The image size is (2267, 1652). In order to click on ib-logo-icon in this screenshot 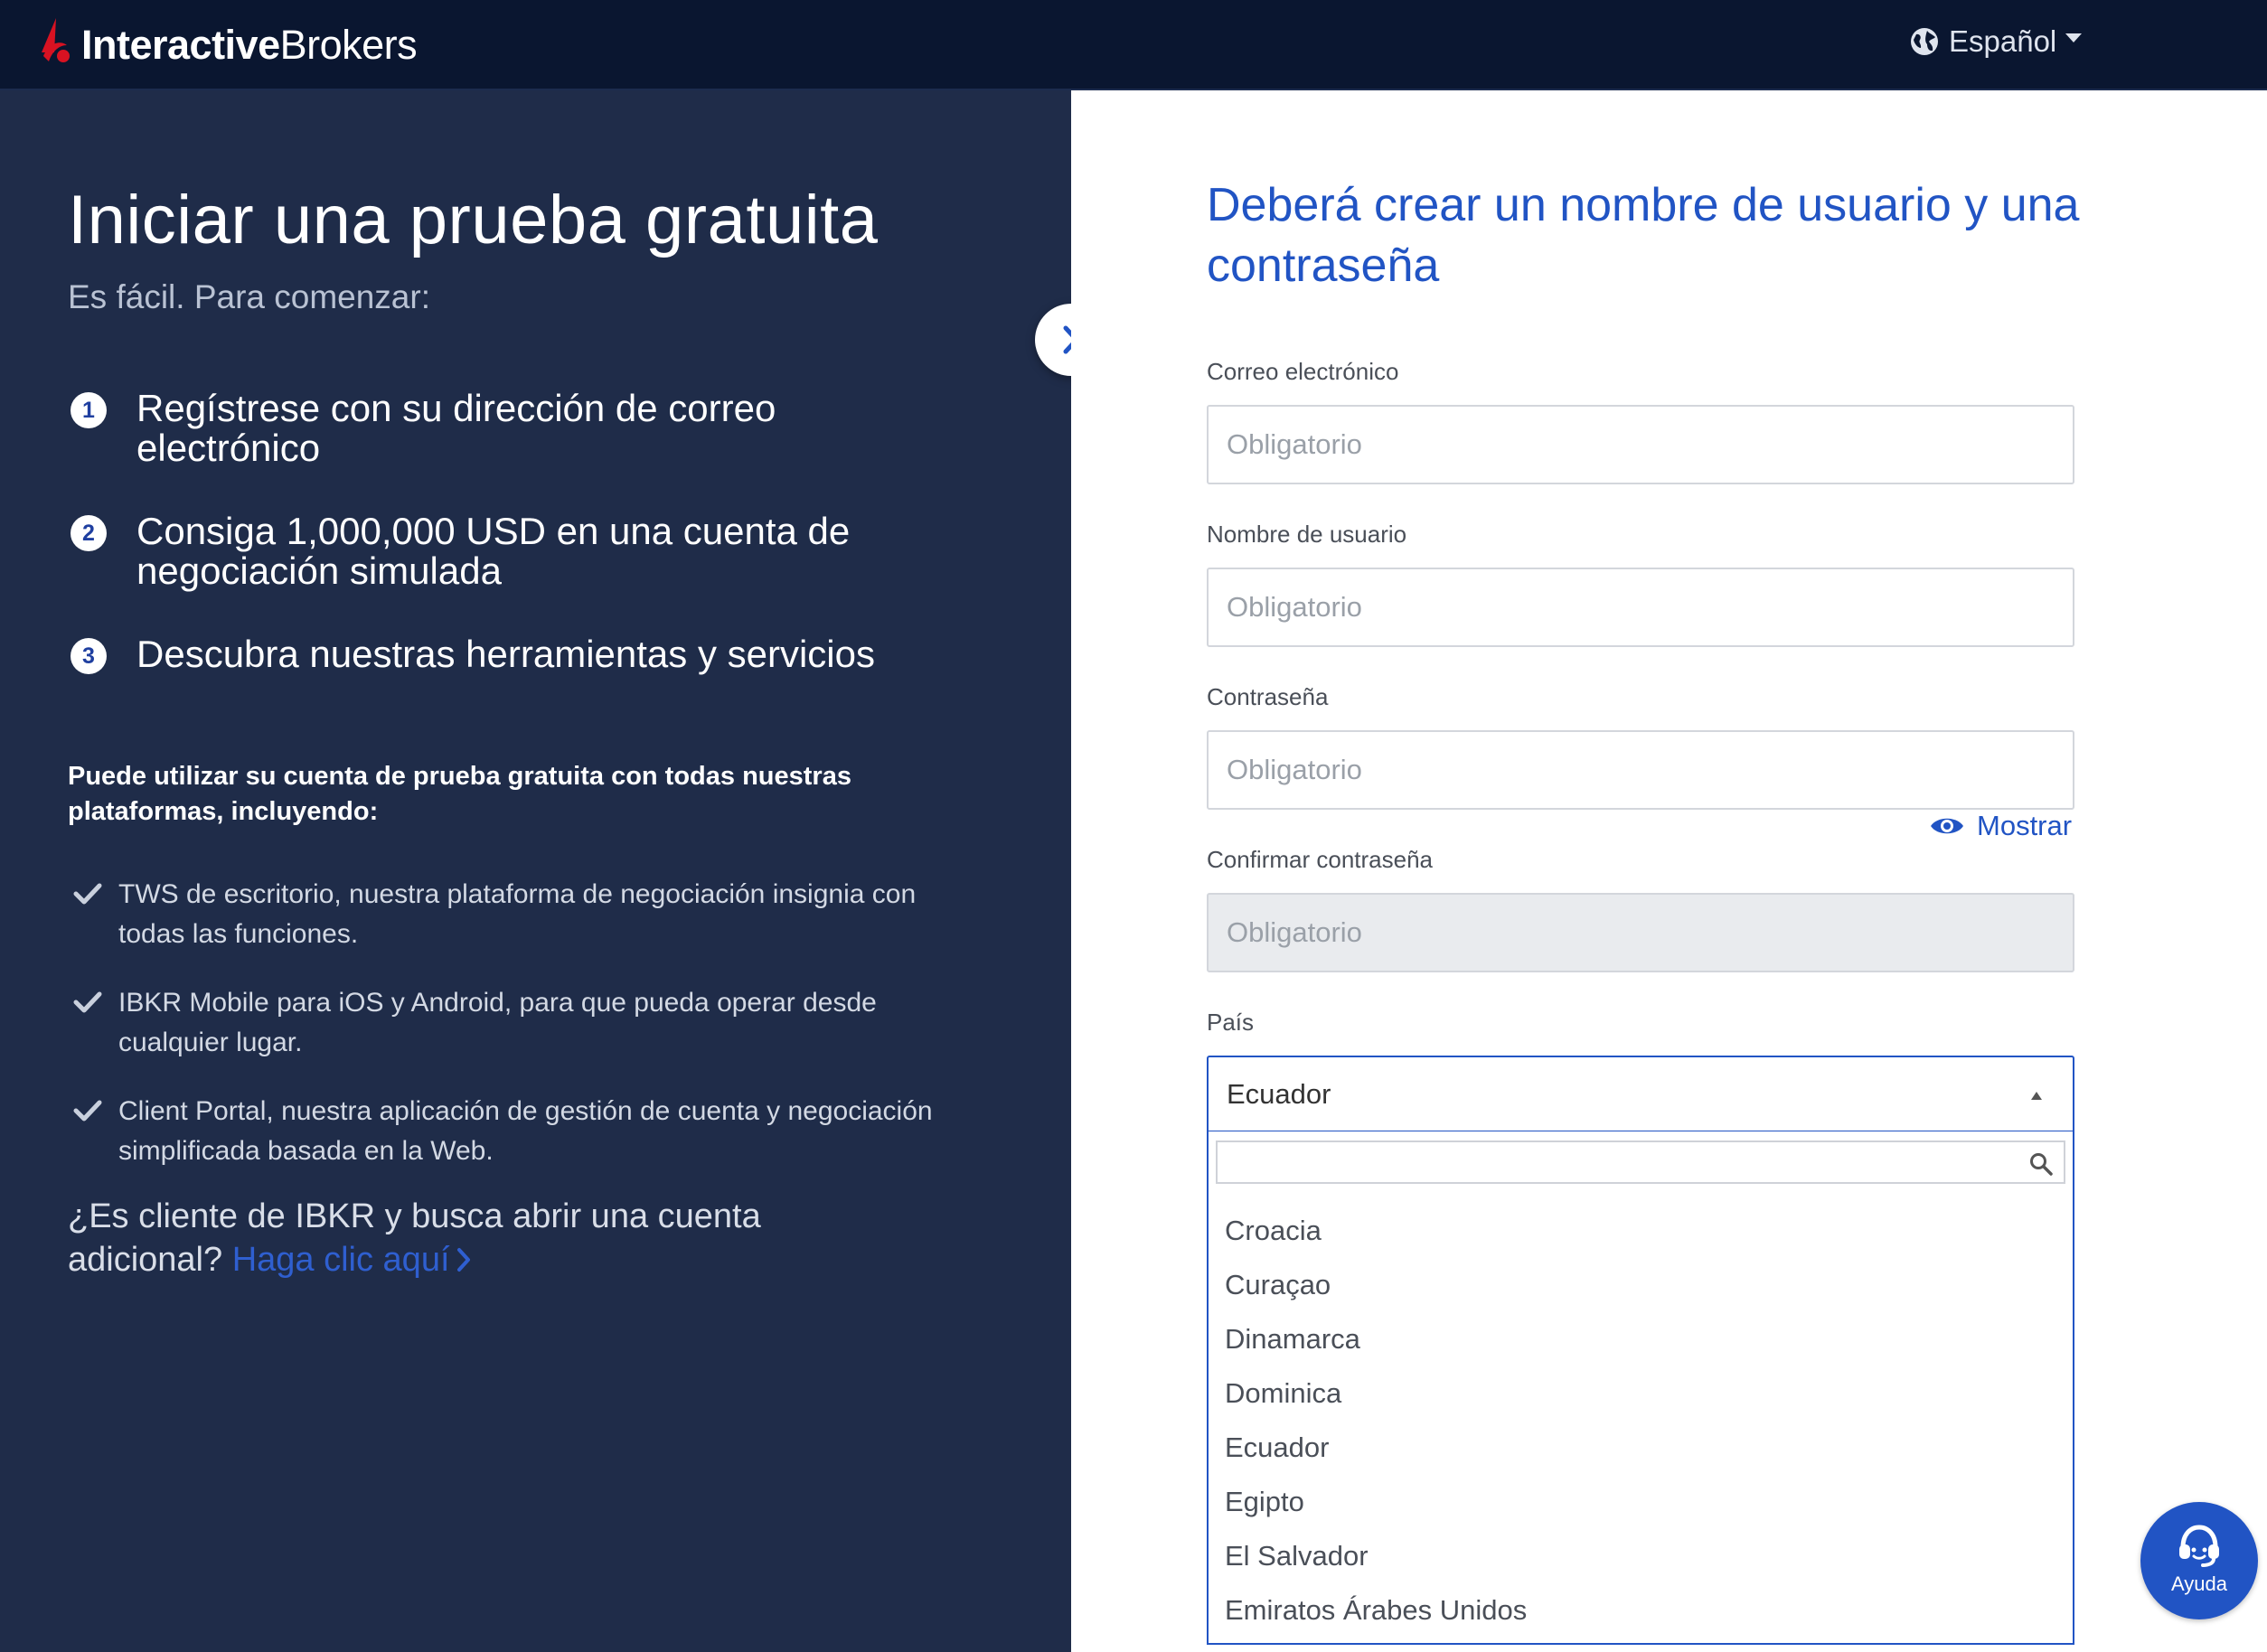, I will do `click(56, 40)`.